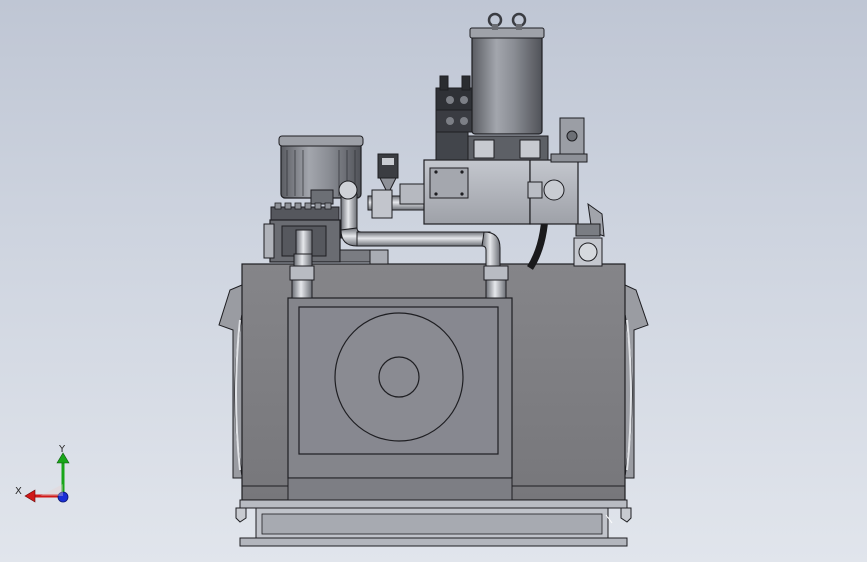  Describe the element at coordinates (507, 73) in the screenshot. I see `accumulator-cylinder` at that location.